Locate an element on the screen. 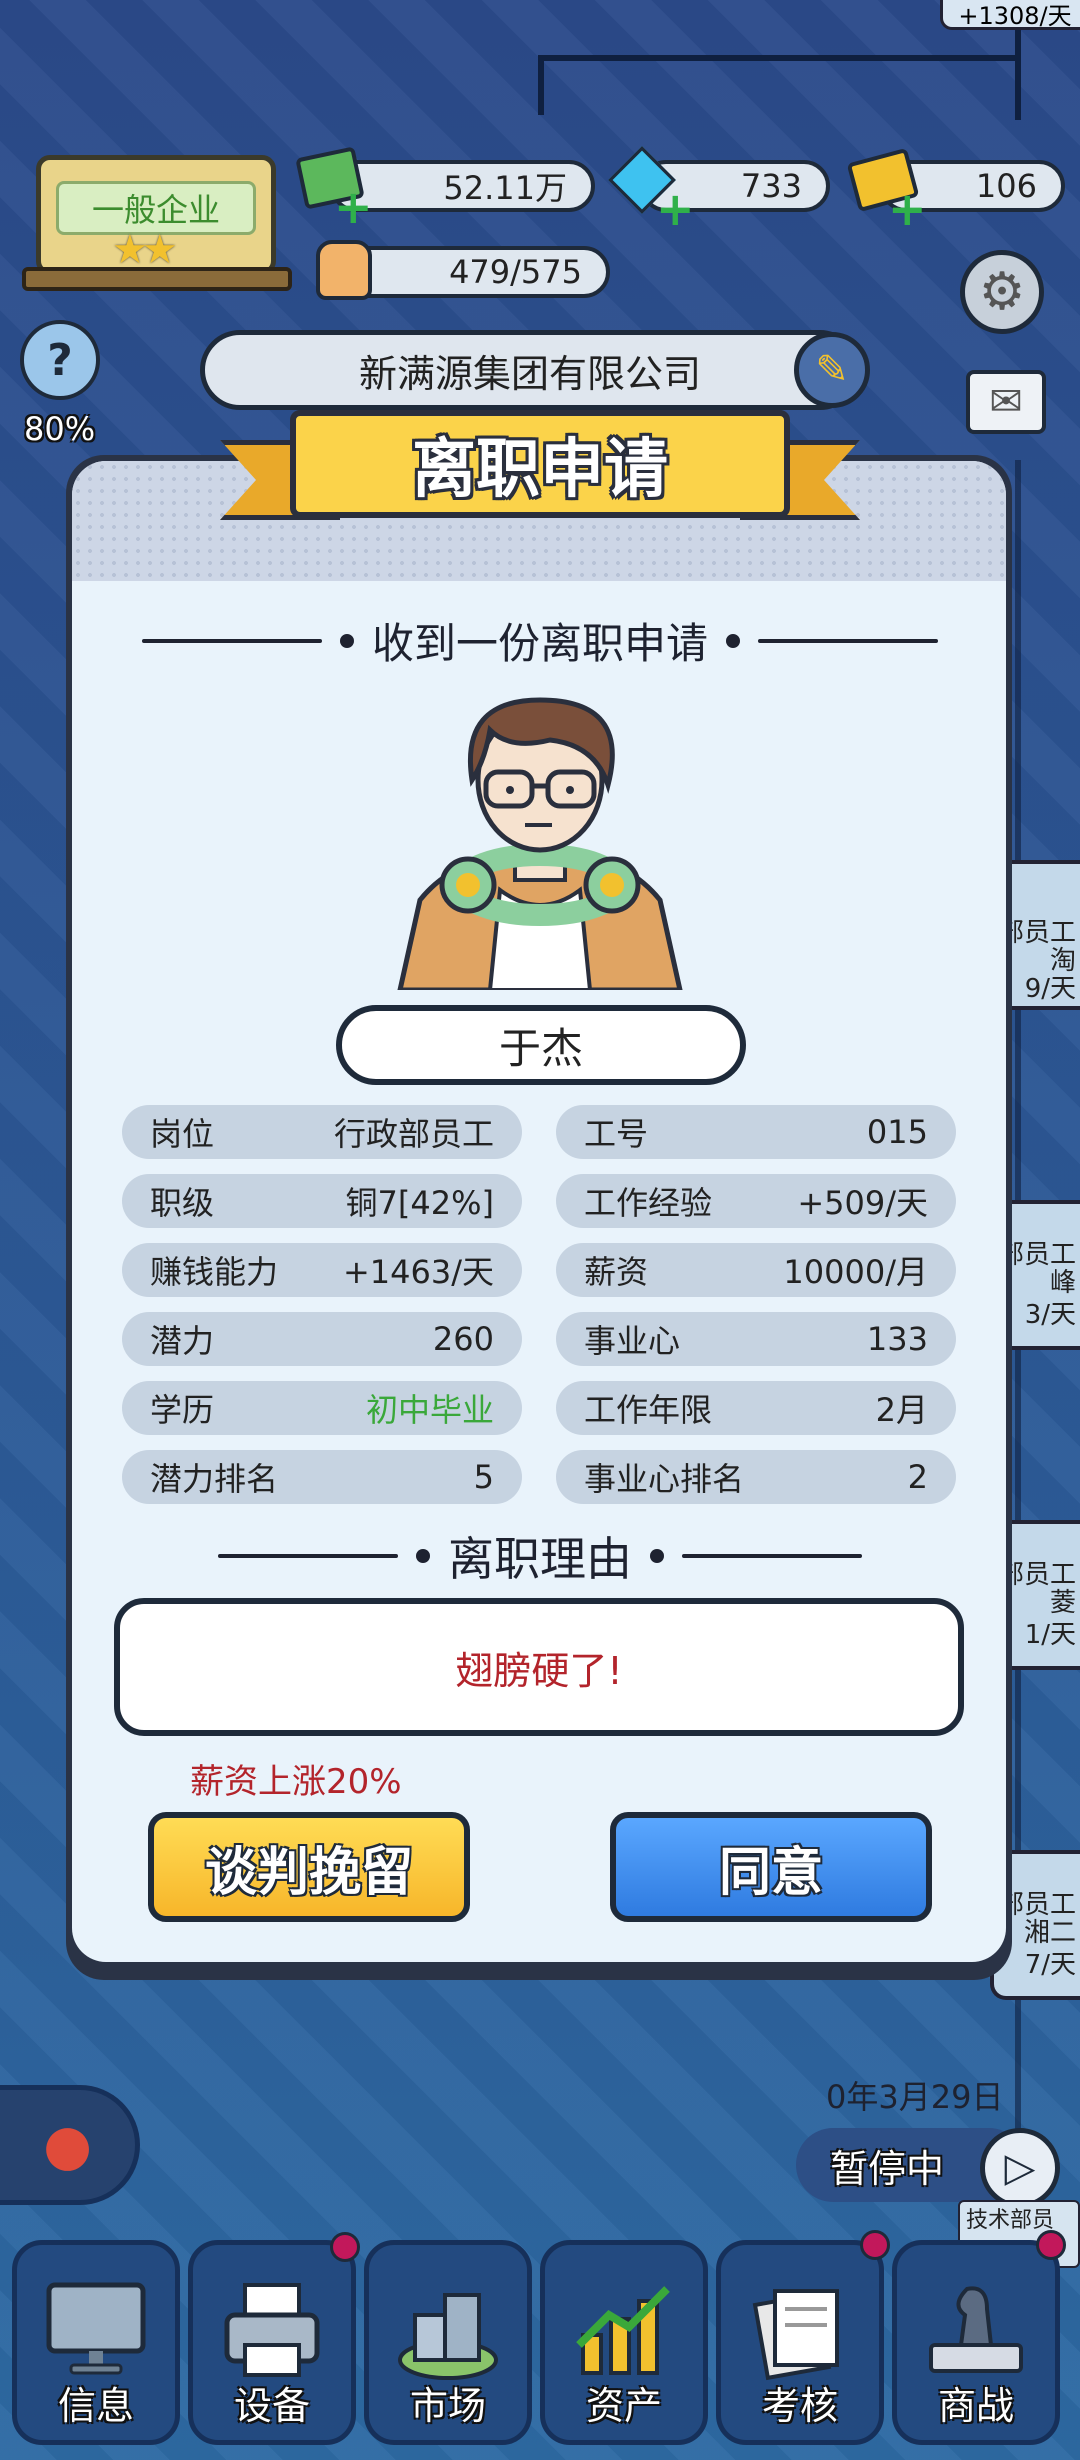  stat-tenure: 工作年限 2月 is located at coordinates (756, 1408).